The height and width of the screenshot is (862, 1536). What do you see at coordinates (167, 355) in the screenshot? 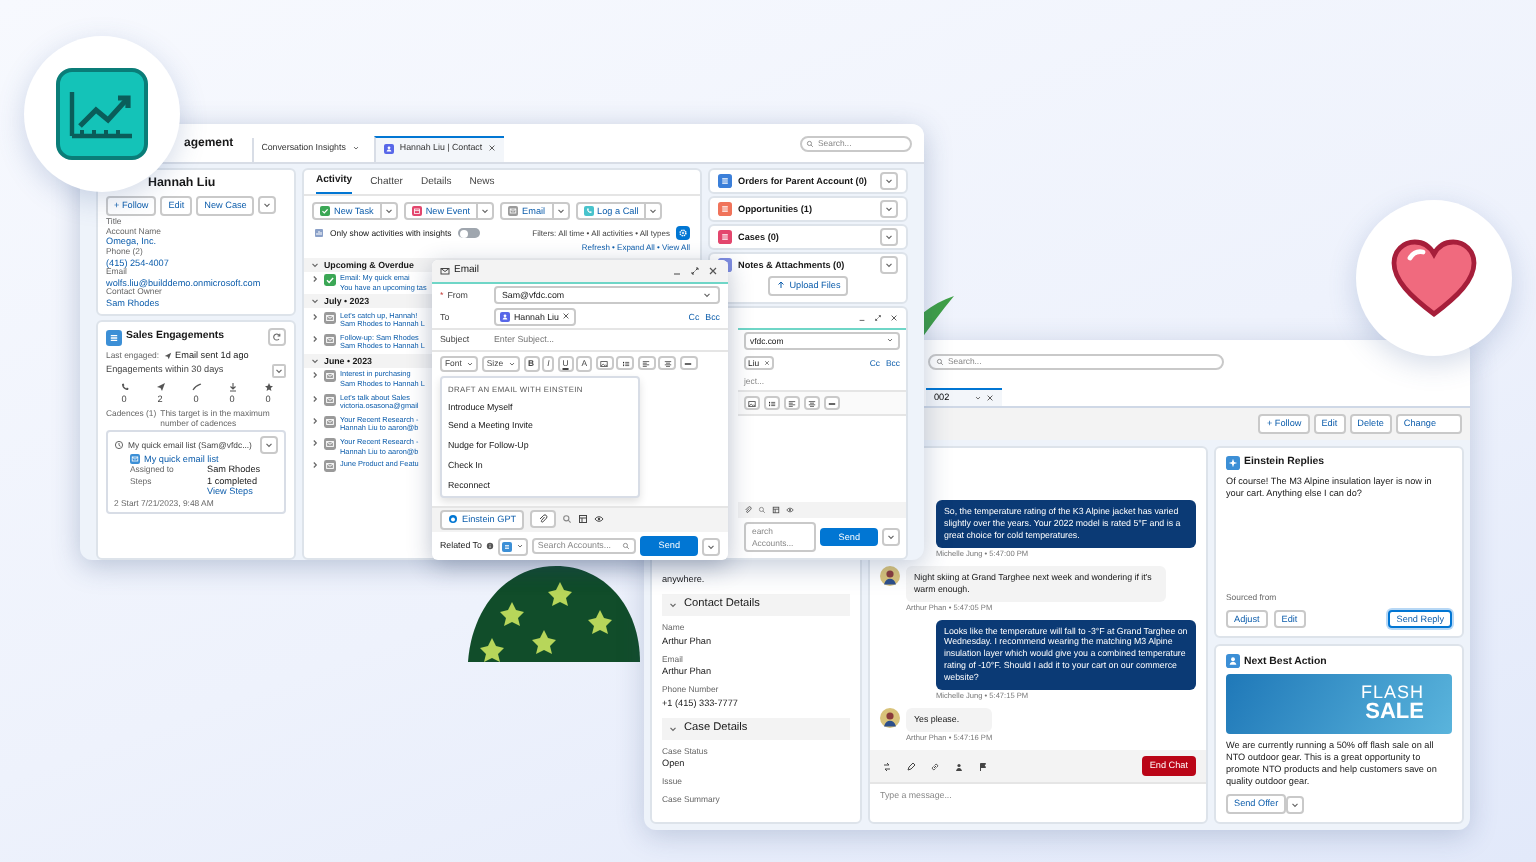
I see `send-icon` at bounding box center [167, 355].